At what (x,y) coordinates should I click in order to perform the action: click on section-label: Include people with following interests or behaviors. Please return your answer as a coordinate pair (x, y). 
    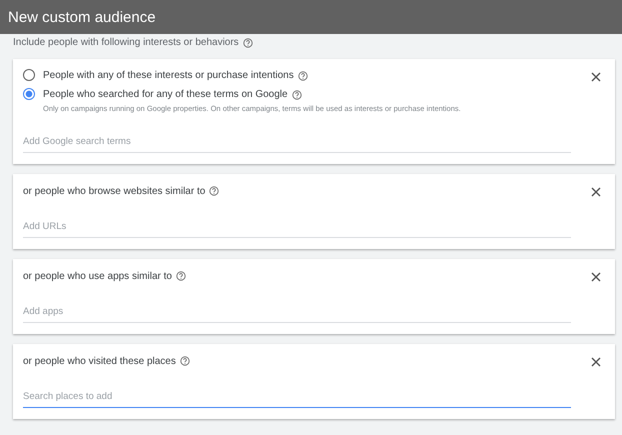
    Looking at the image, I should click on (126, 42).